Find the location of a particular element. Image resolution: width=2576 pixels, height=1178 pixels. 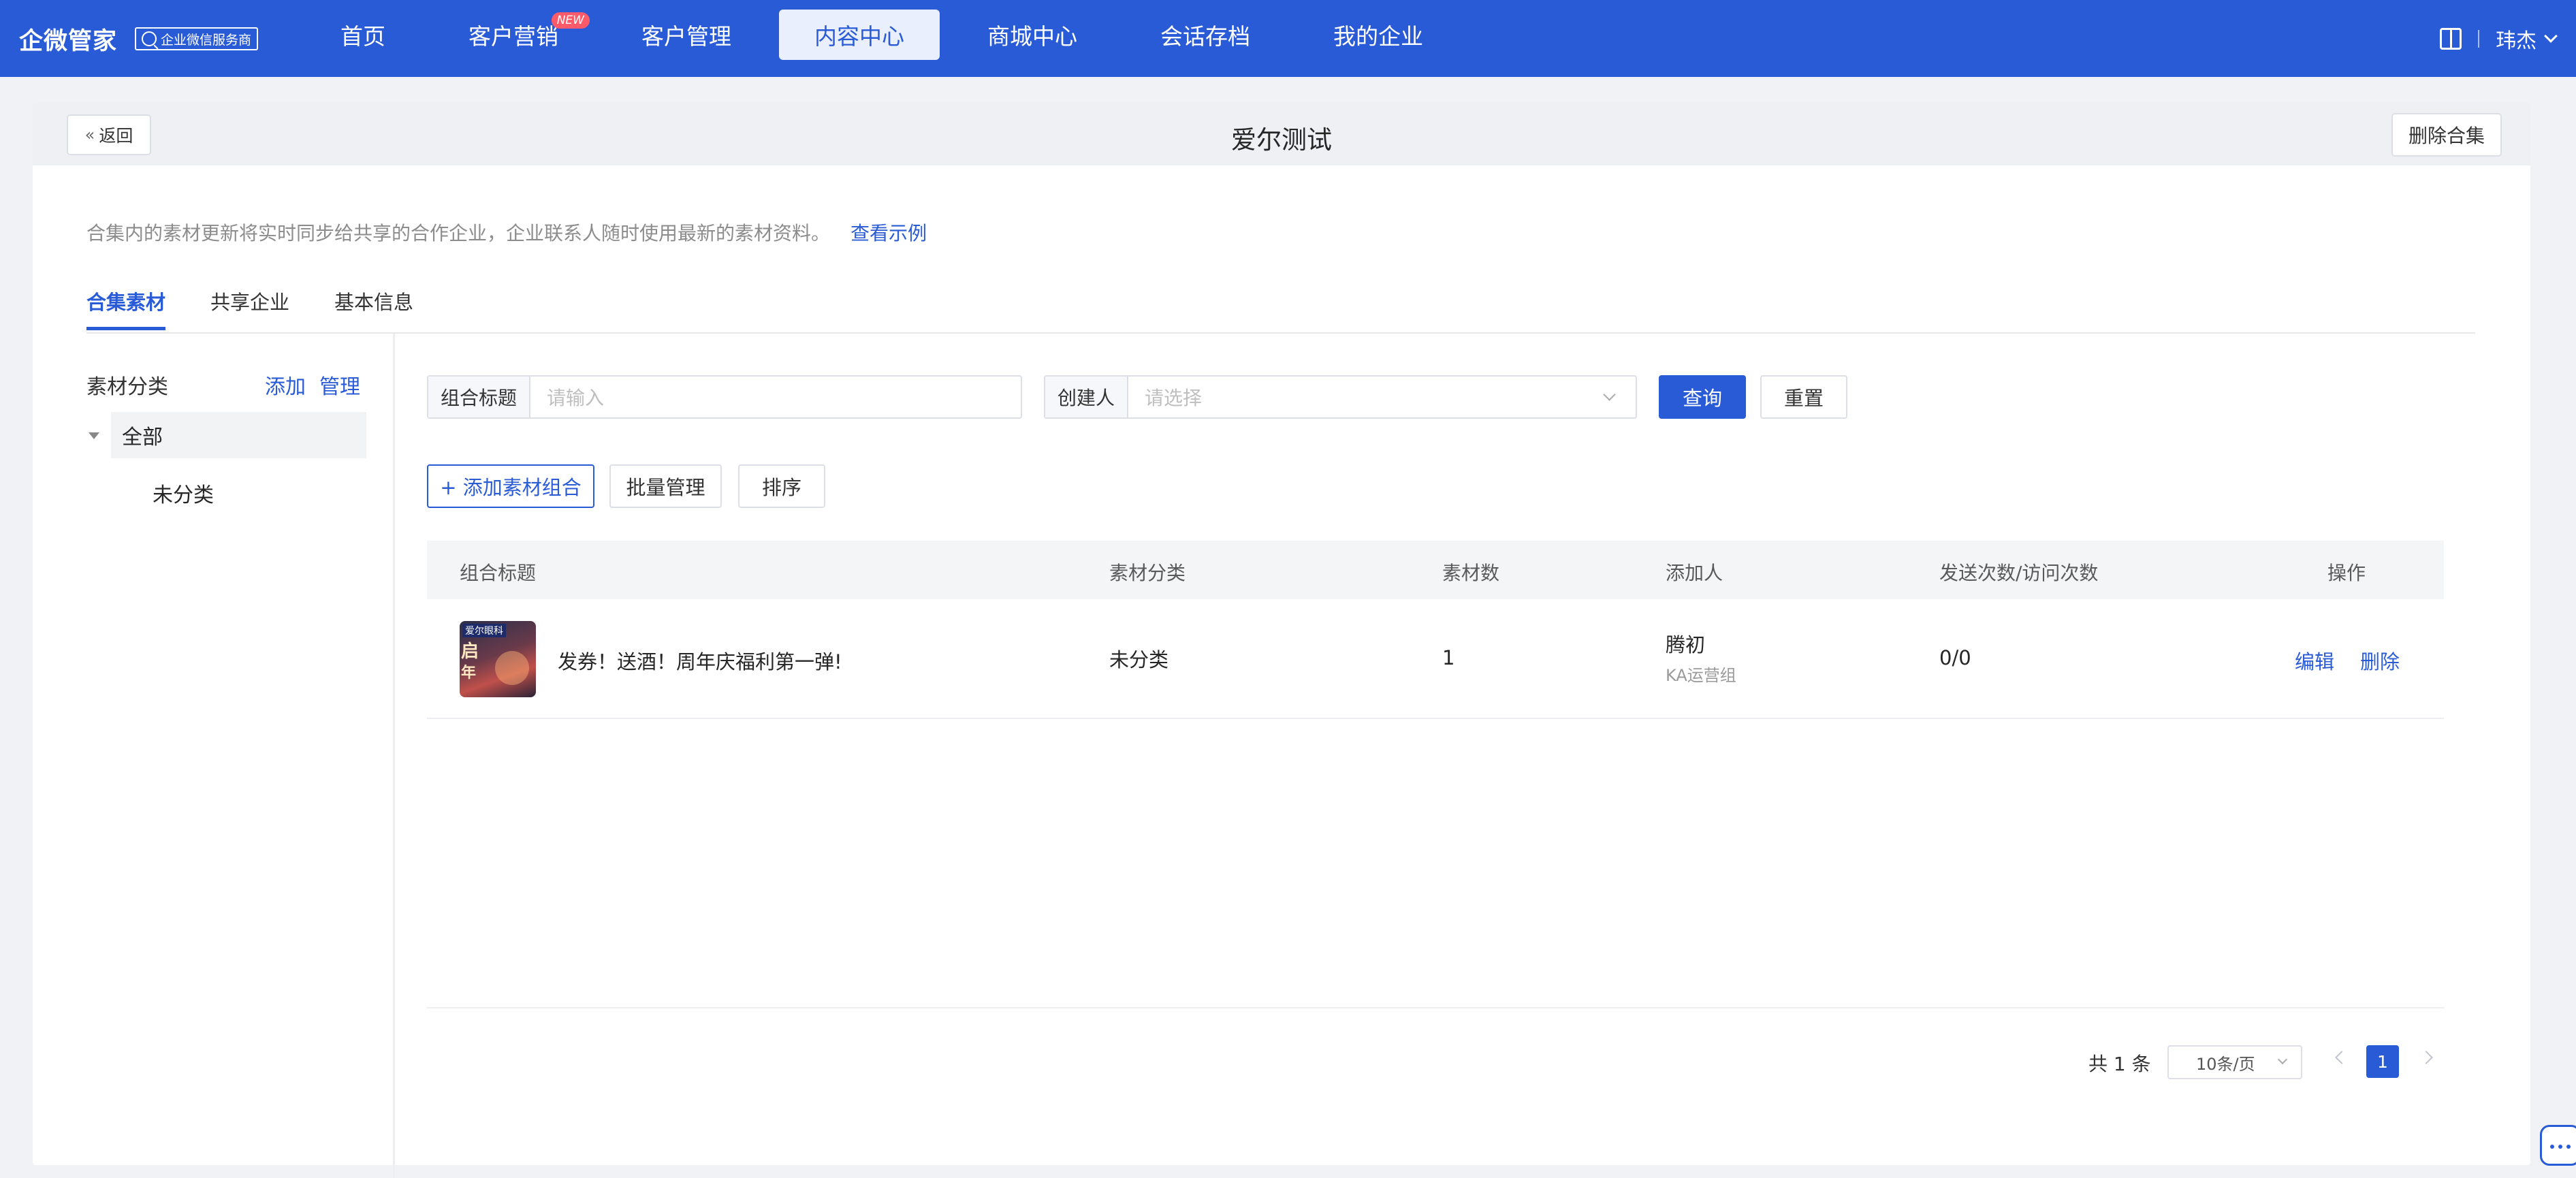

brand: 企微管家 企业微信服务商 is located at coordinates (139, 38).